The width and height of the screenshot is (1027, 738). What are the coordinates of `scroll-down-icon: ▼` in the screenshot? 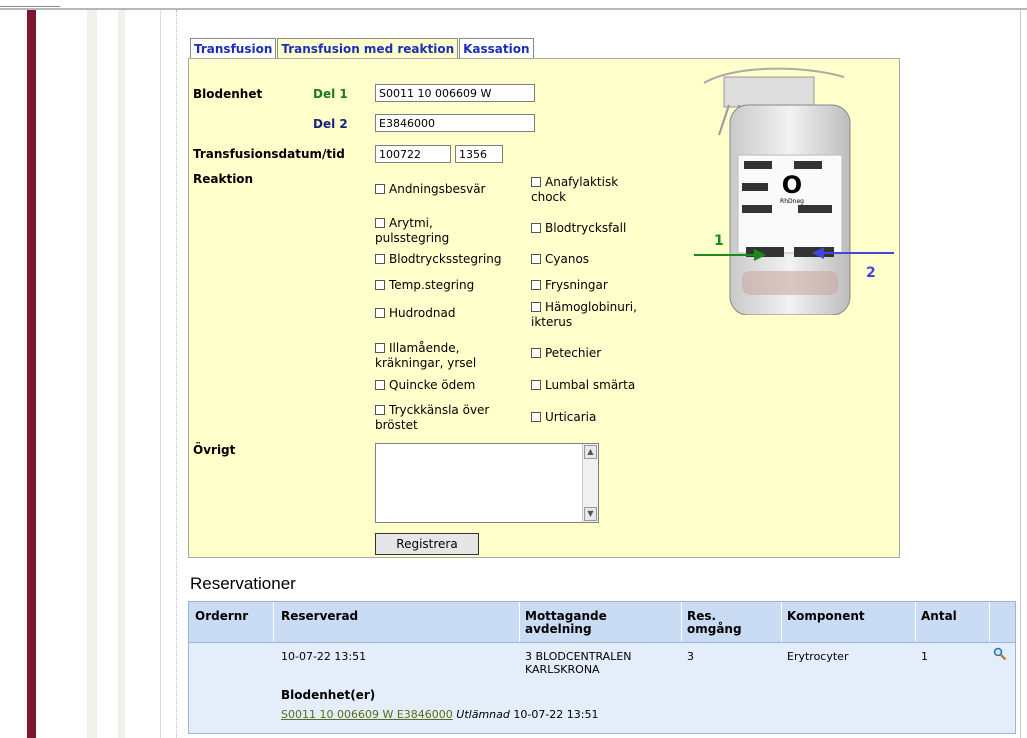 It's located at (590, 514).